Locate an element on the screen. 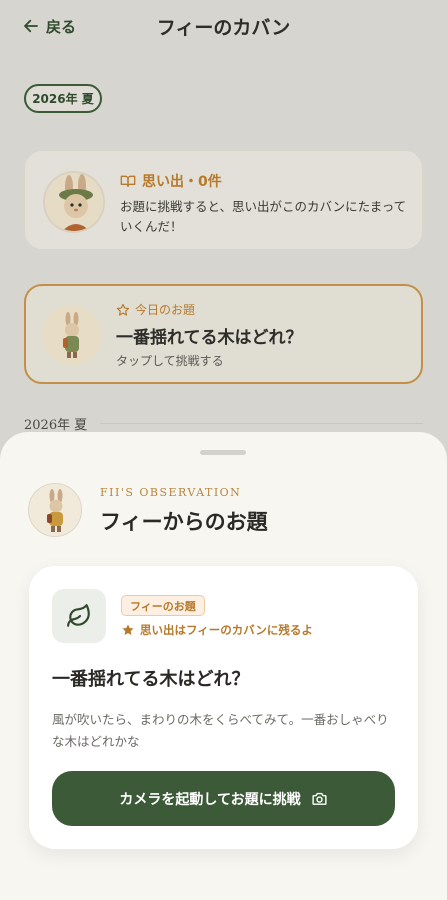 The width and height of the screenshot is (447, 900). sheet-avatar is located at coordinates (55, 510).